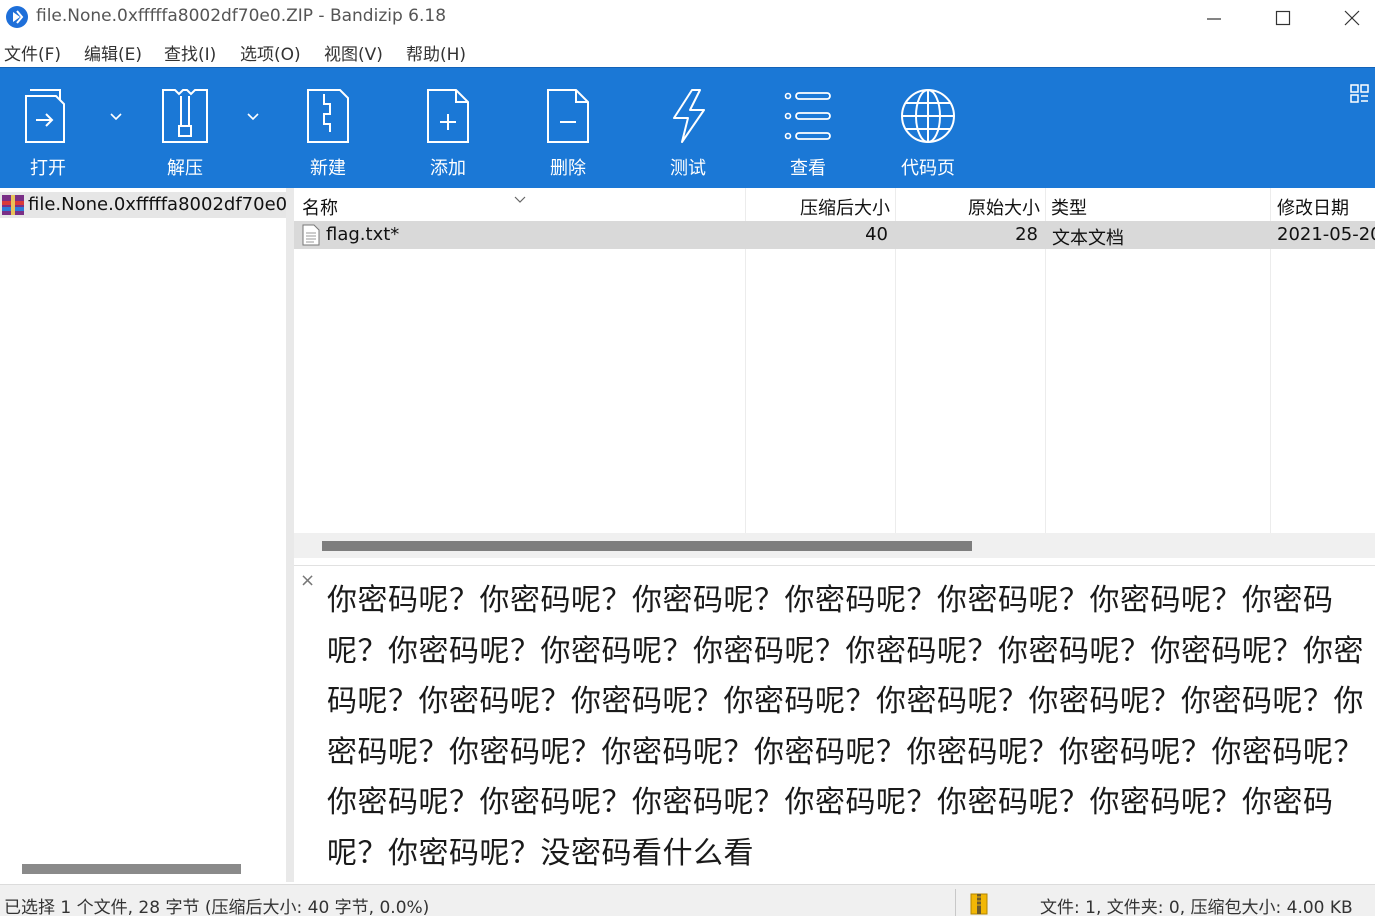 The width and height of the screenshot is (1375, 920). I want to click on view-list-icon, so click(808, 117).